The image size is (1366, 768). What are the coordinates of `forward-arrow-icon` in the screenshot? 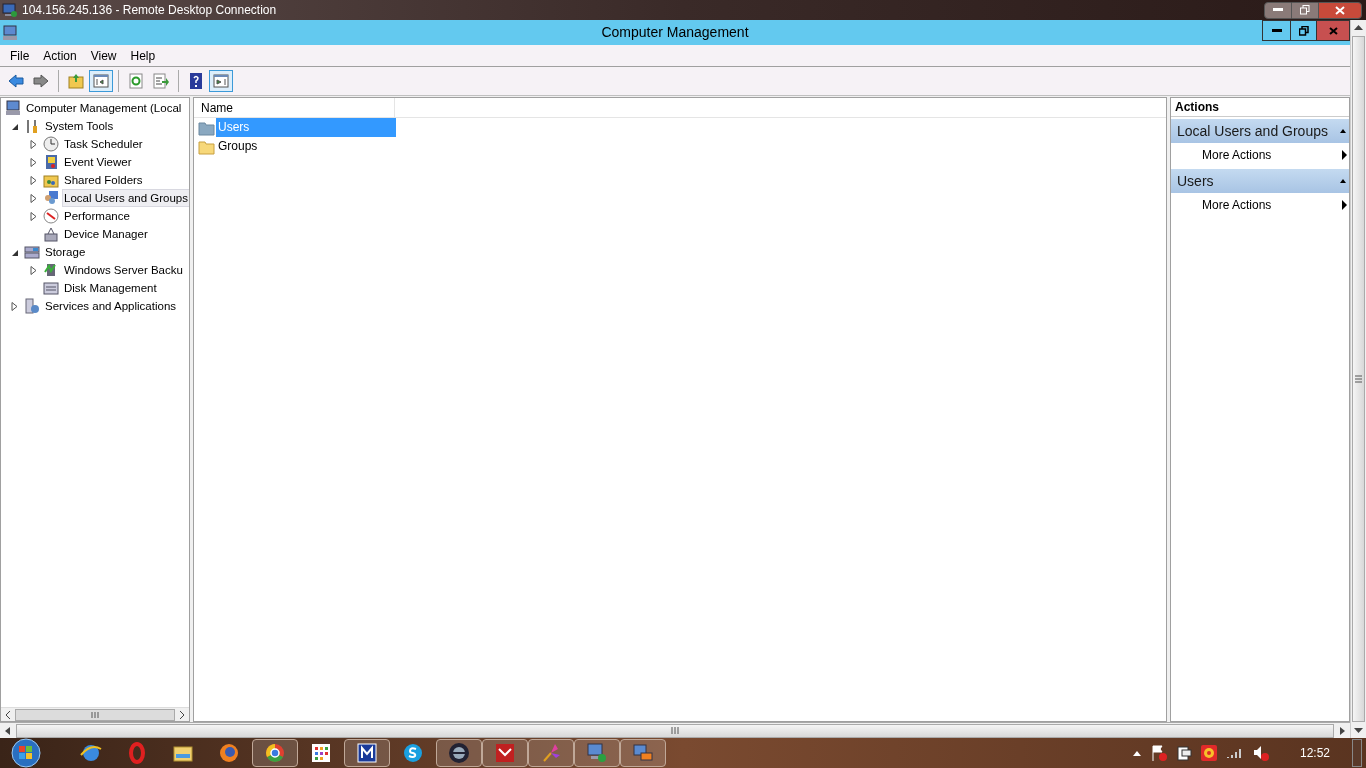 It's located at (41, 81).